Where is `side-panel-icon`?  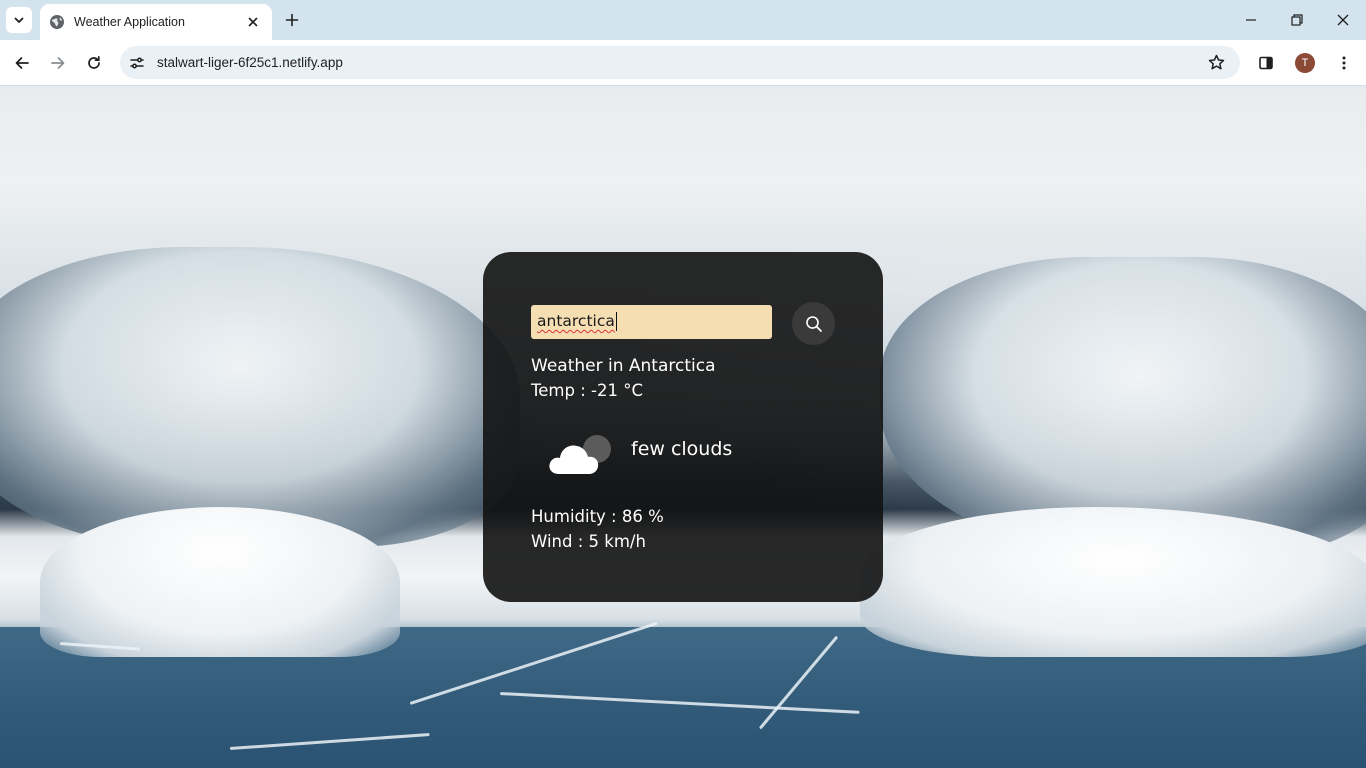
side-panel-icon is located at coordinates (1266, 63).